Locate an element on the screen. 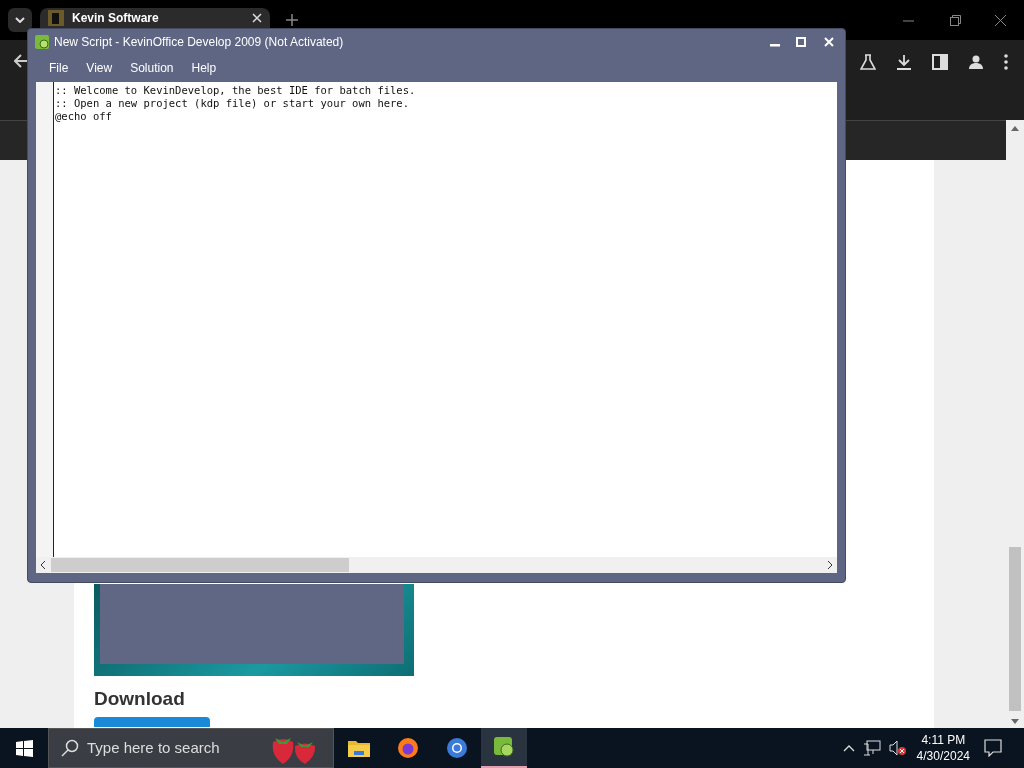 The height and width of the screenshot is (768, 1024). section-heading: Download is located at coordinates (139, 699).